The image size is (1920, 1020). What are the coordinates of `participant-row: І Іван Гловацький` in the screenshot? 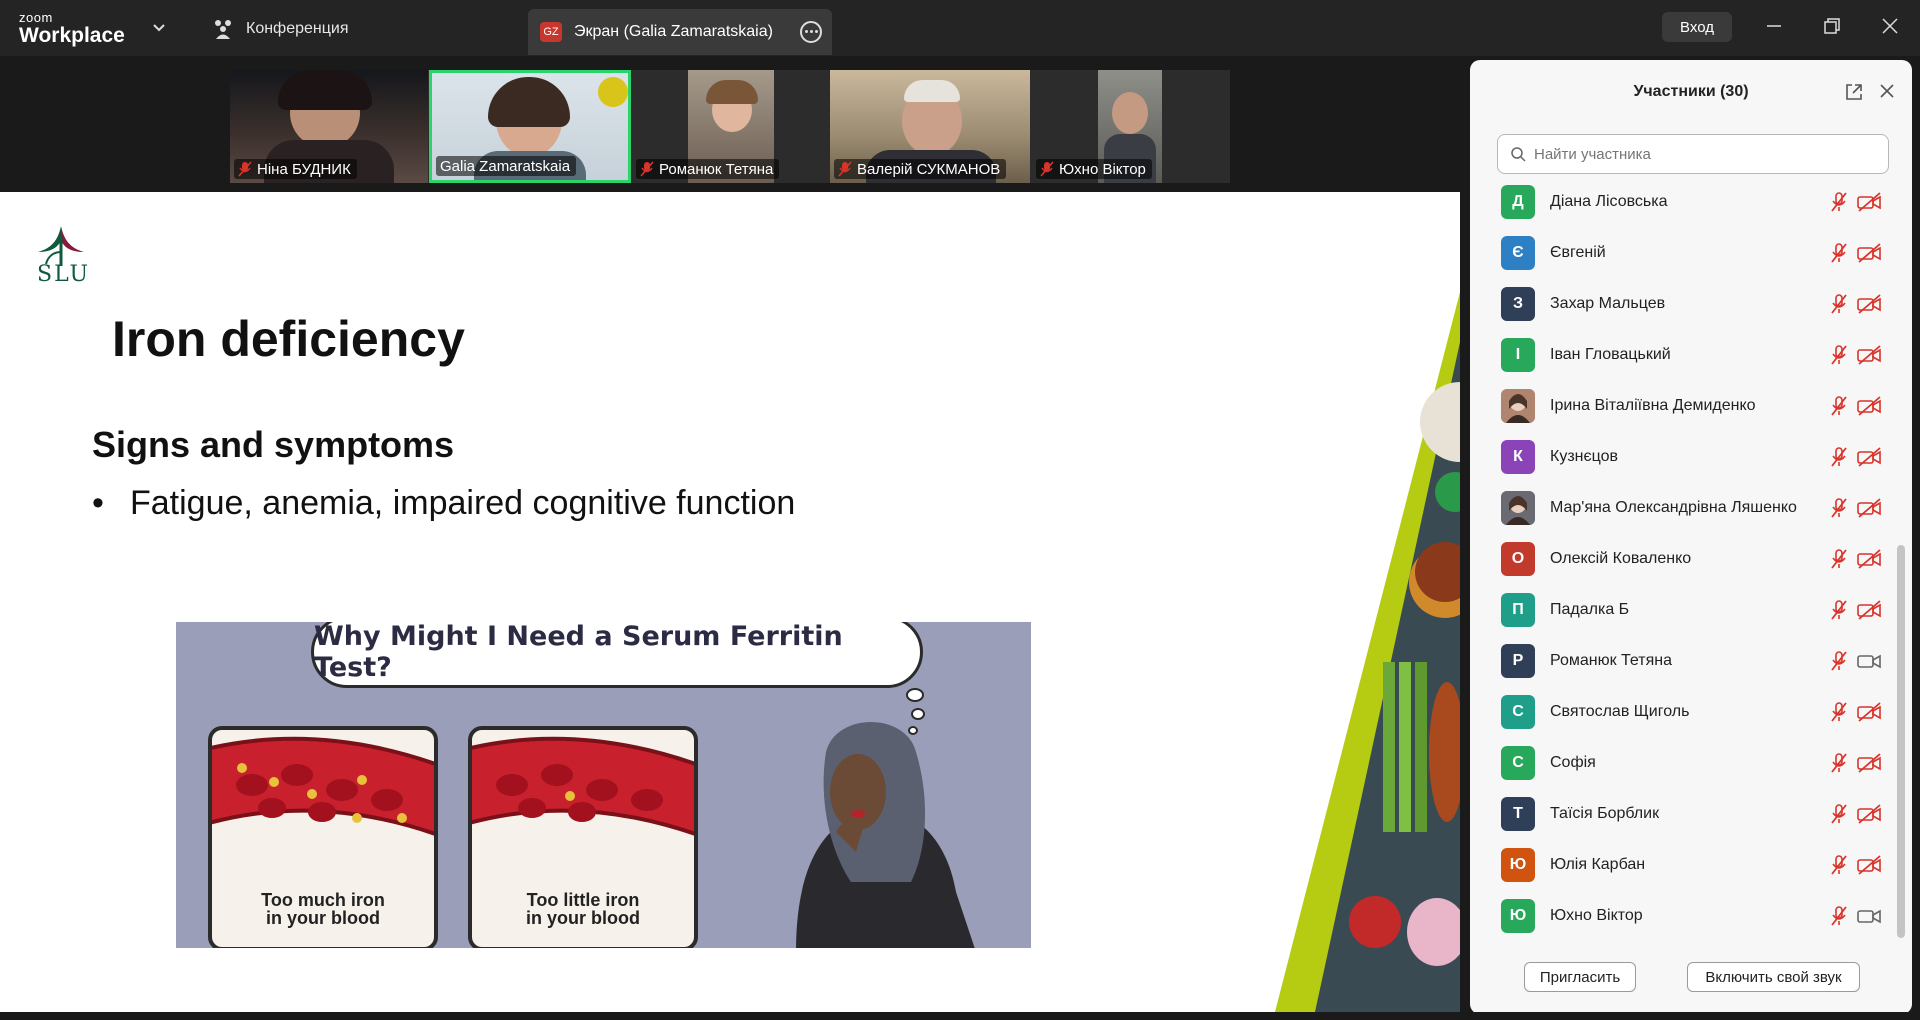 It's located at (1685, 354).